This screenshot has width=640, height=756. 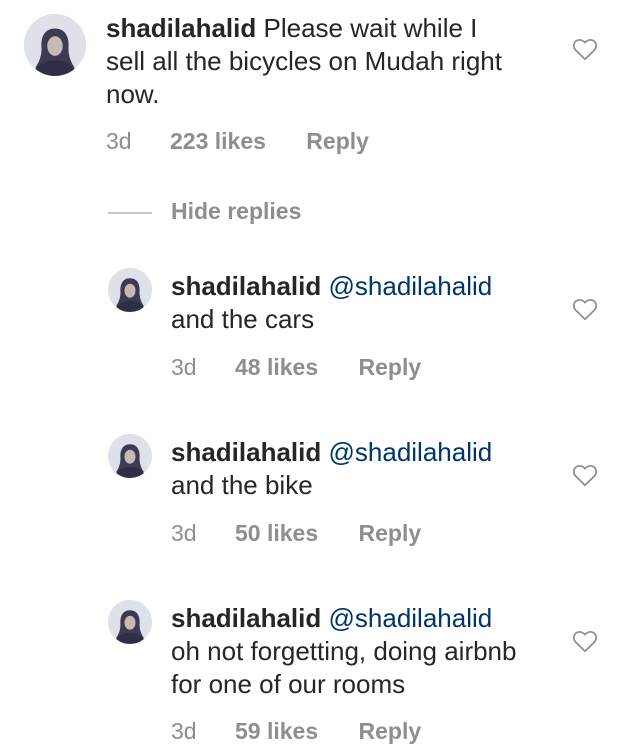 What do you see at coordinates (276, 367) in the screenshot?
I see `likes-count: 48 likes` at bounding box center [276, 367].